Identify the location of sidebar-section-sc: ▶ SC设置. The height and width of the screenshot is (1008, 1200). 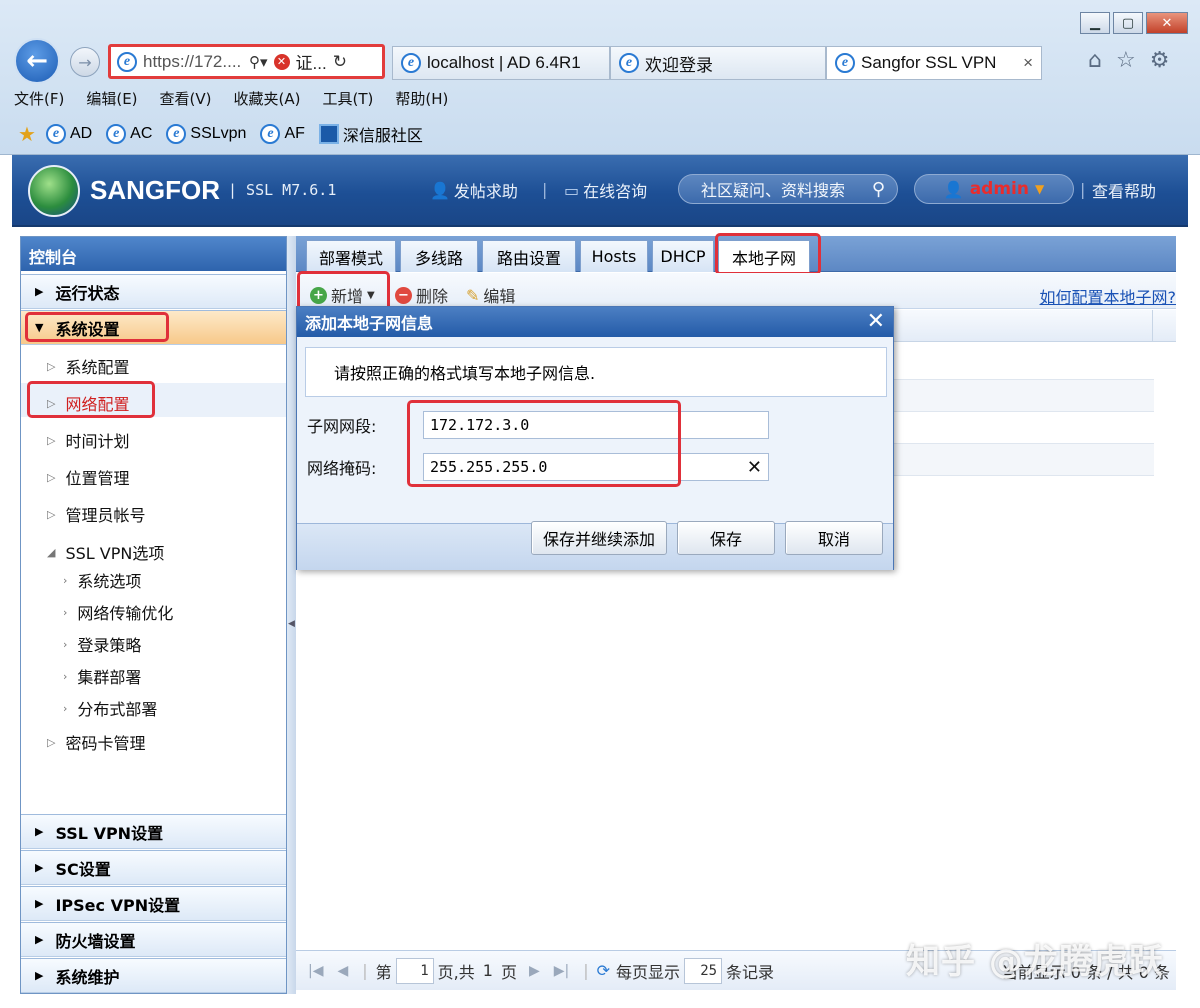
(153, 867).